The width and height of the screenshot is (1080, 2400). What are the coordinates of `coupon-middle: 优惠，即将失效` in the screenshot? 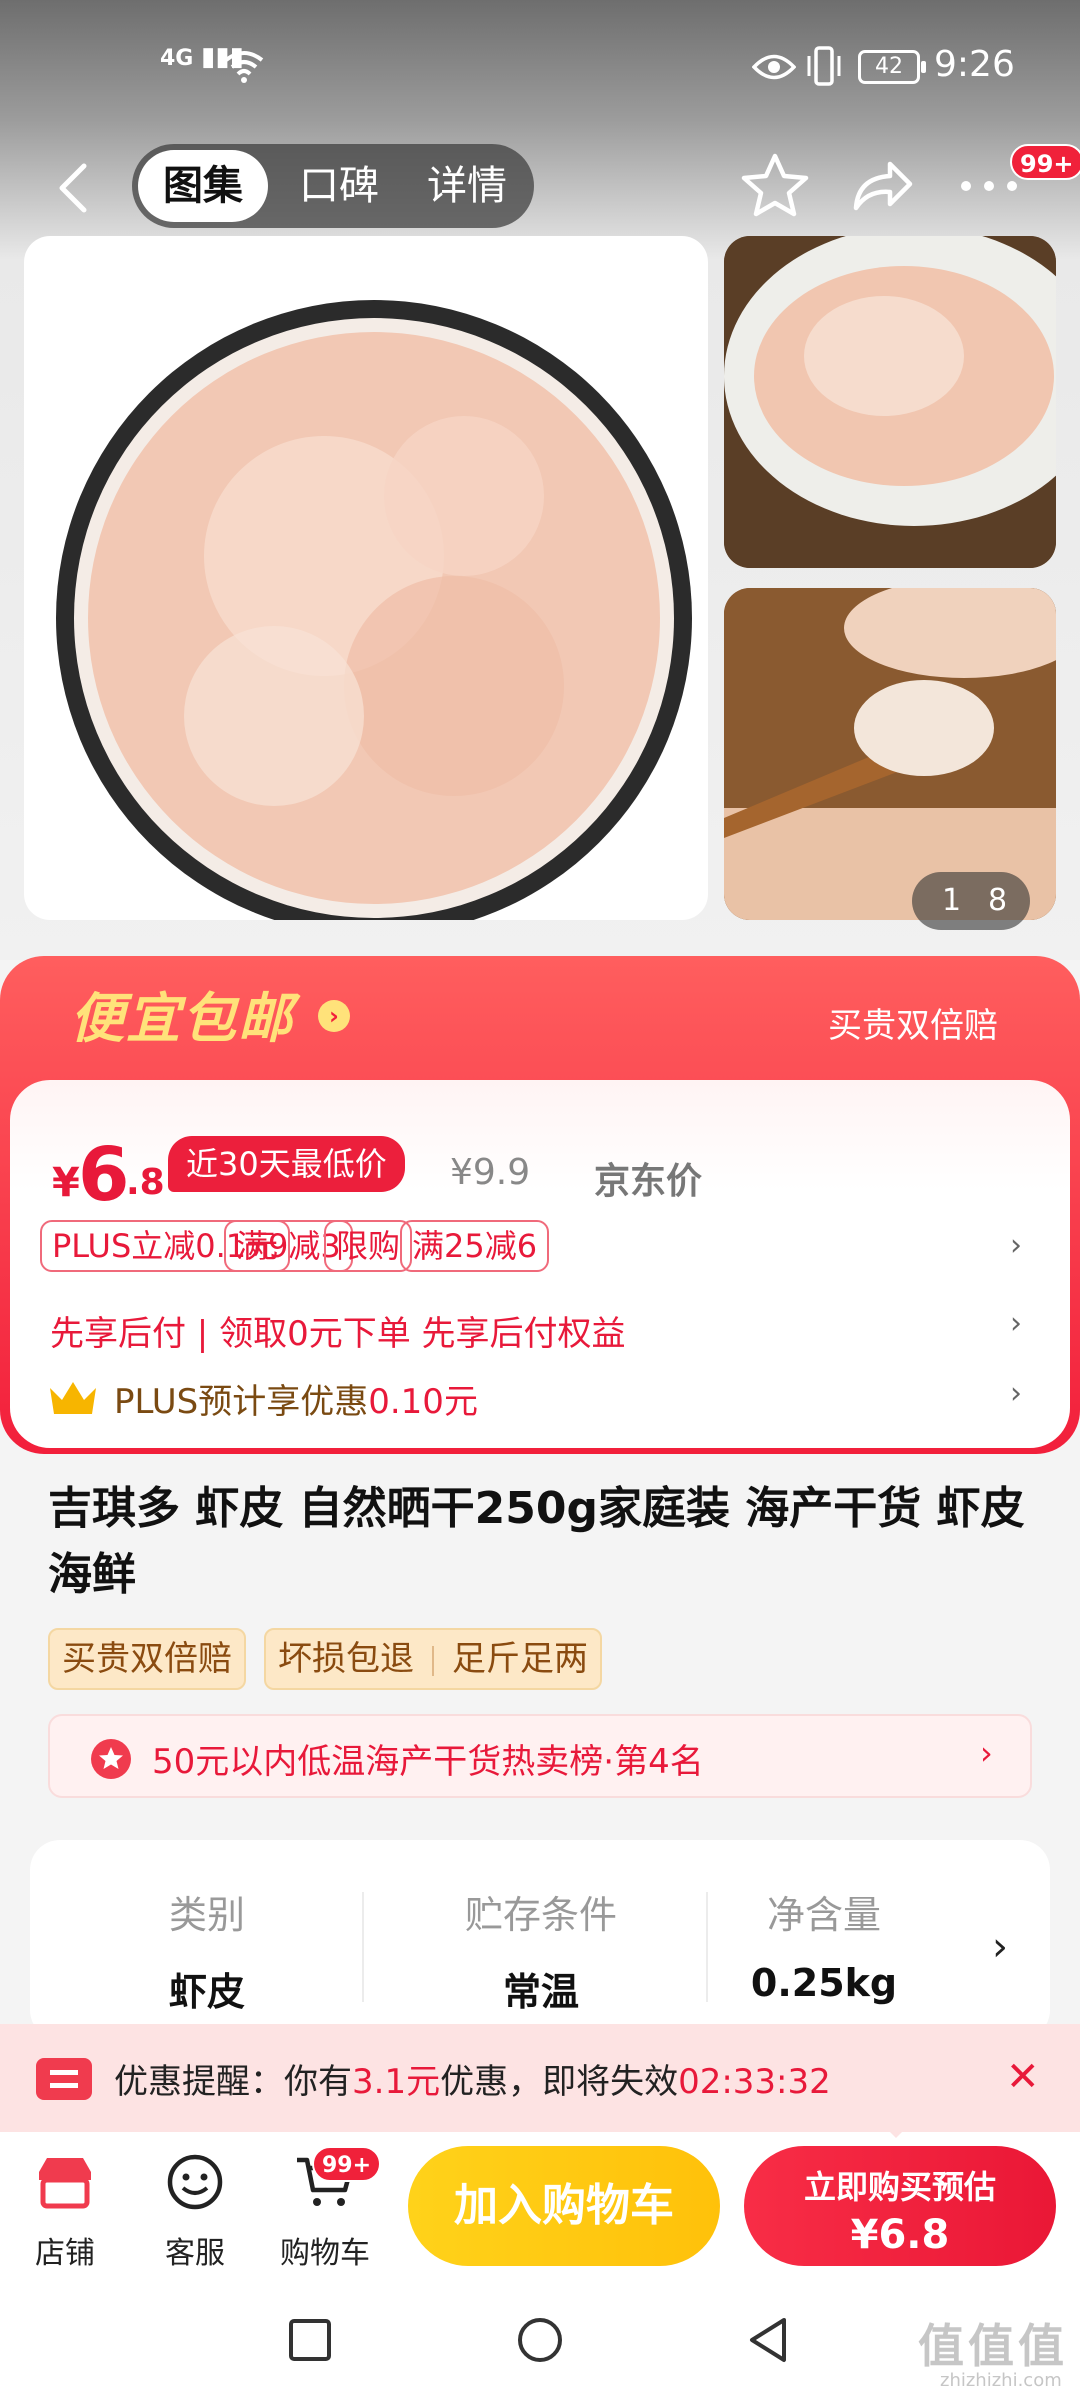 It's located at (559, 2082).